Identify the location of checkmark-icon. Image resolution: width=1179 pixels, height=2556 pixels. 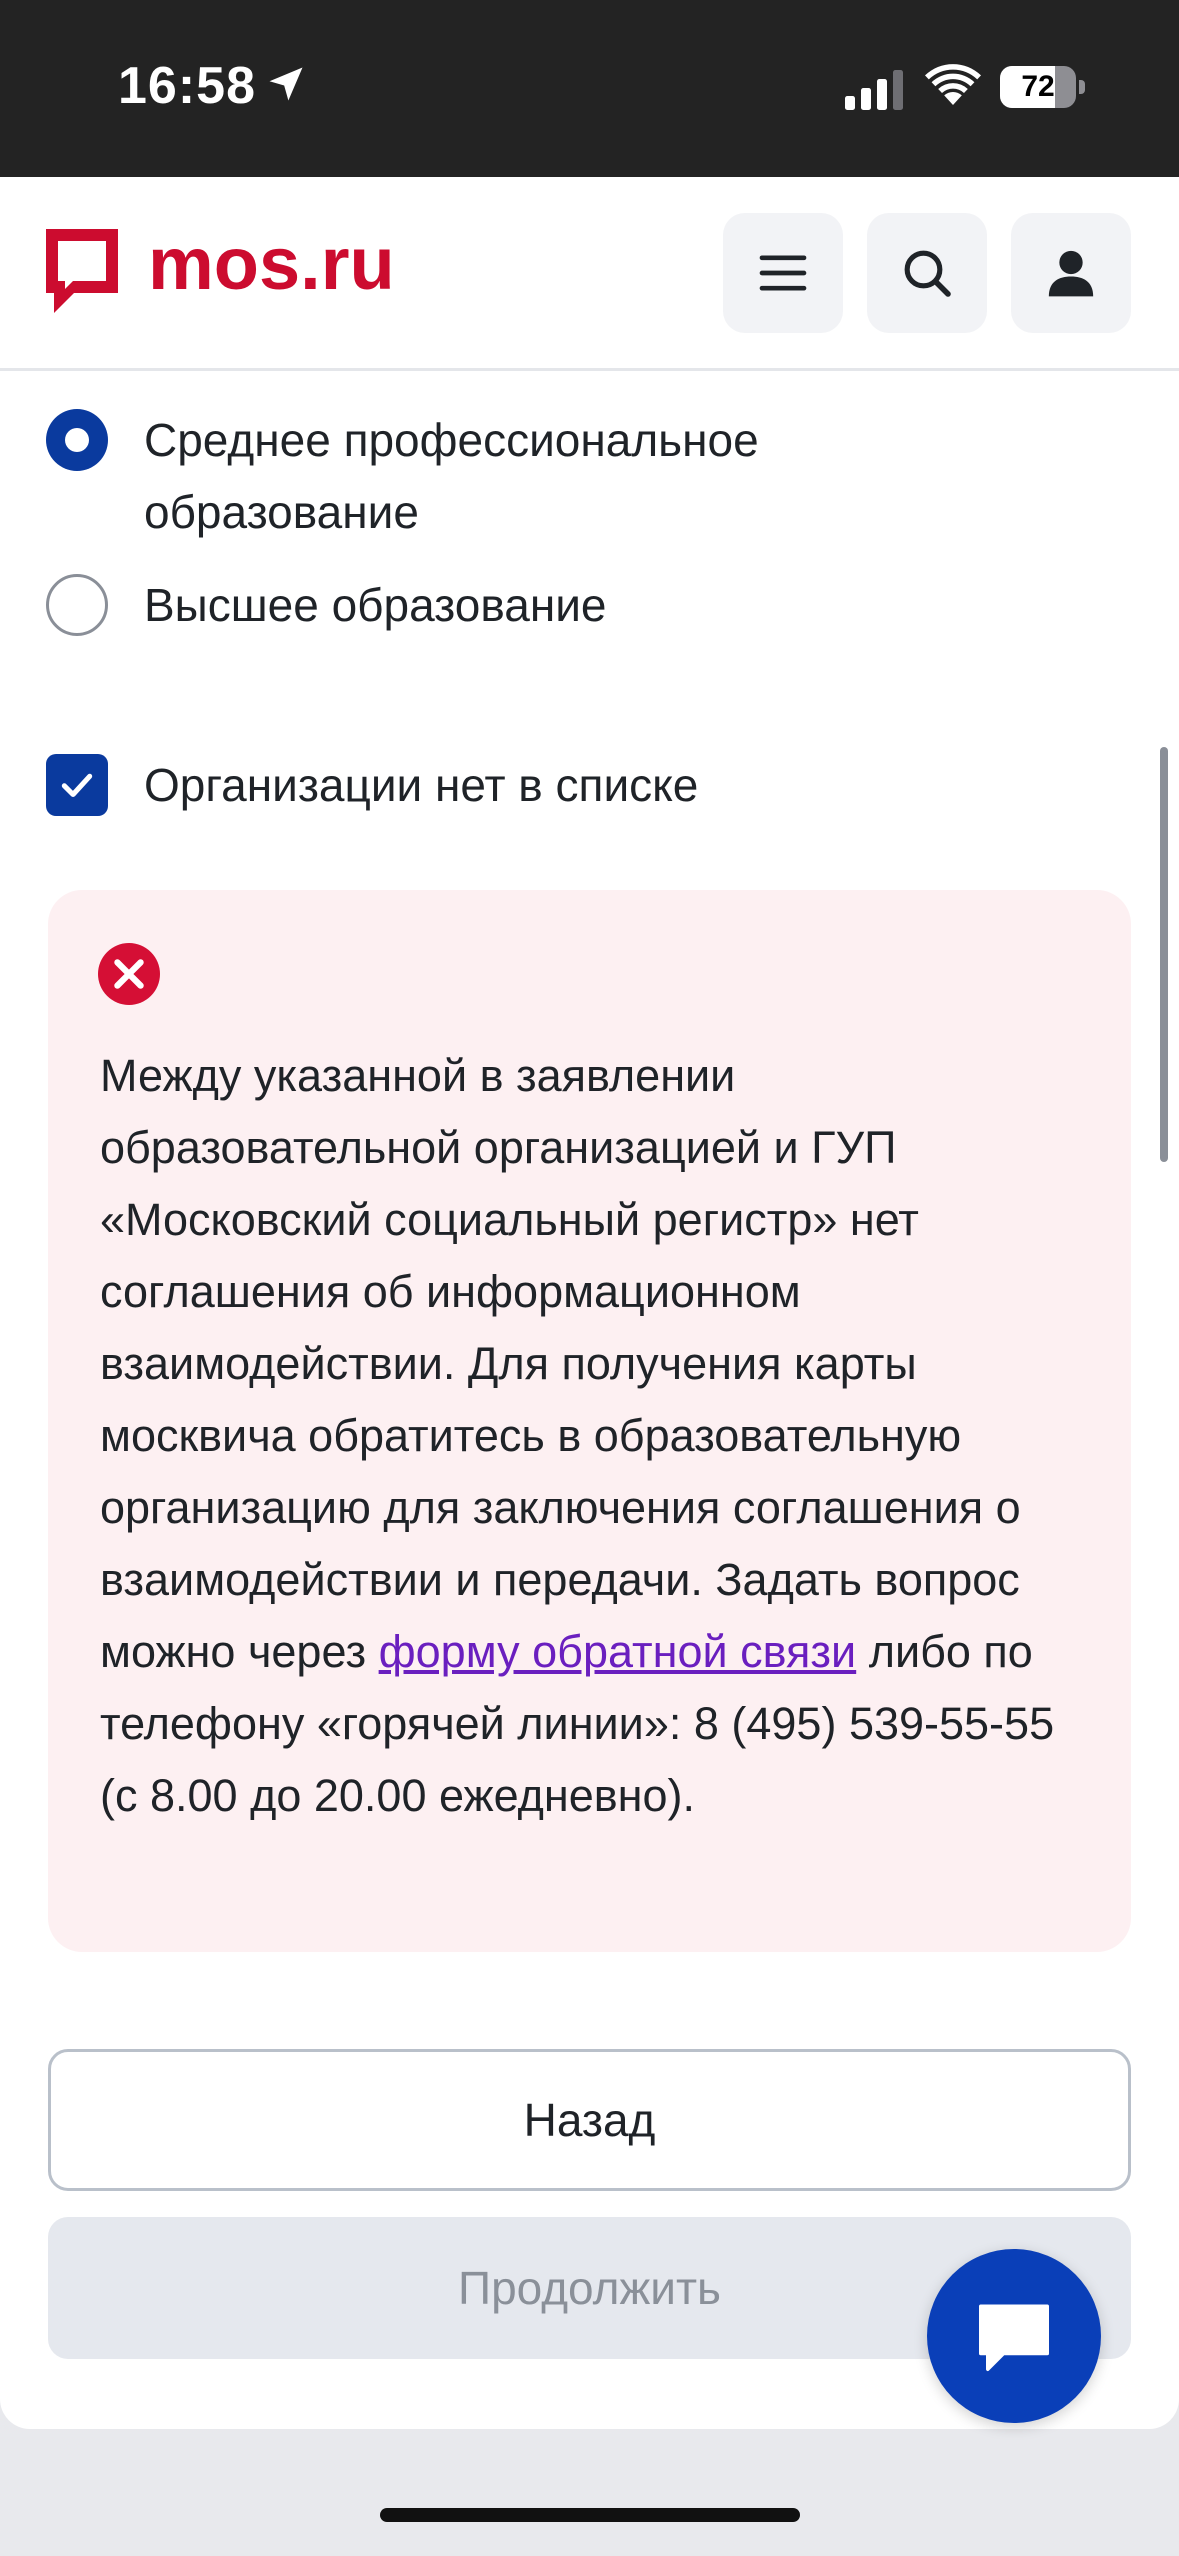
(77, 785).